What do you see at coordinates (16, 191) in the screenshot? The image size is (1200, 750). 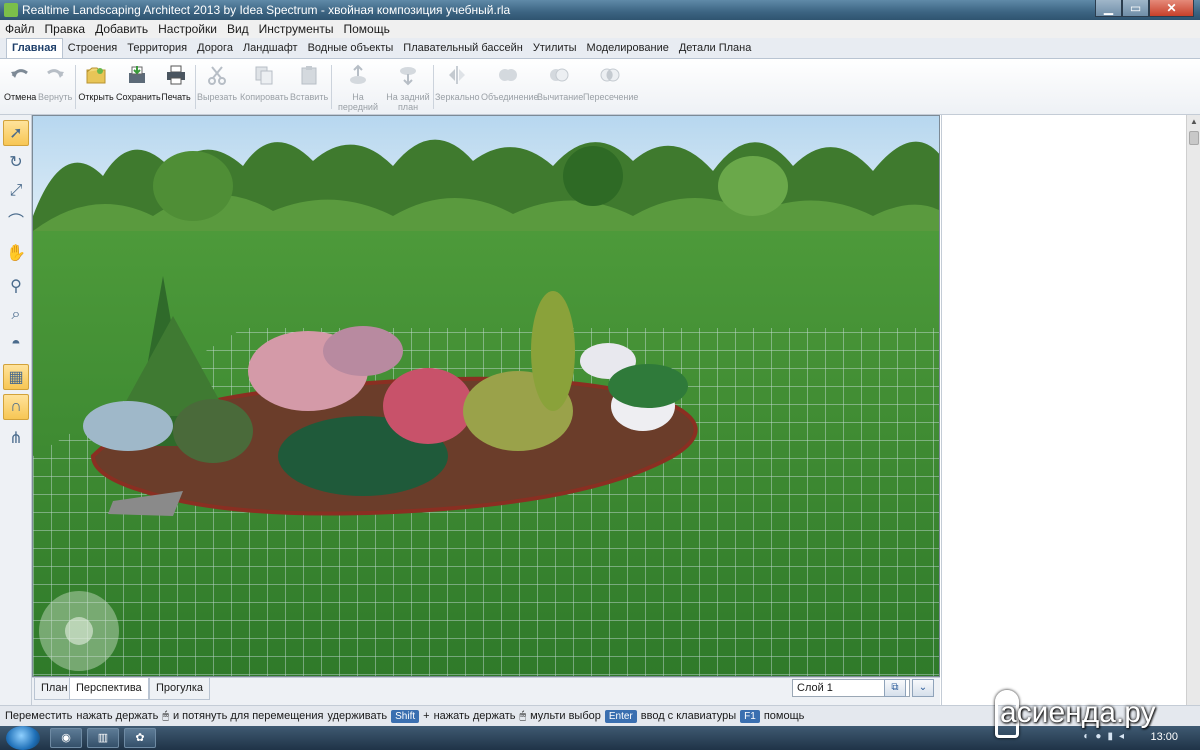 I see `resize-icon: ⤢` at bounding box center [16, 191].